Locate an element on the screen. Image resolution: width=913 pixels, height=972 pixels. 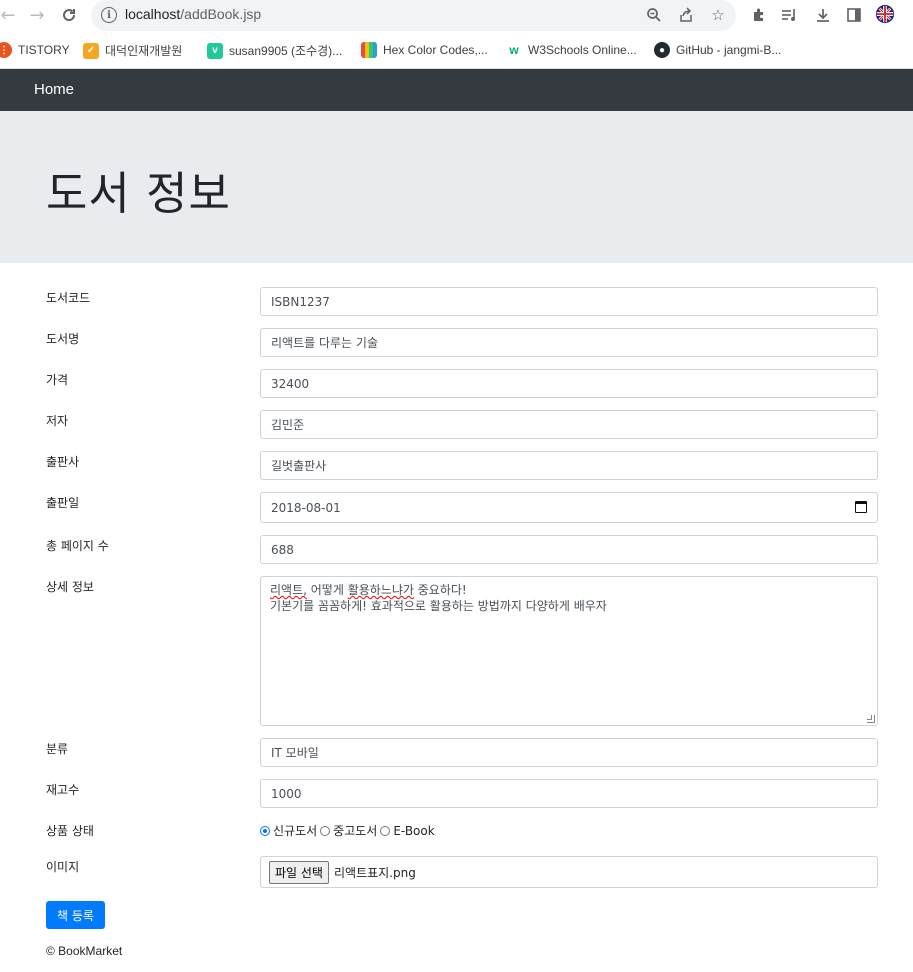
profile-avatar-icon is located at coordinates (885, 14).